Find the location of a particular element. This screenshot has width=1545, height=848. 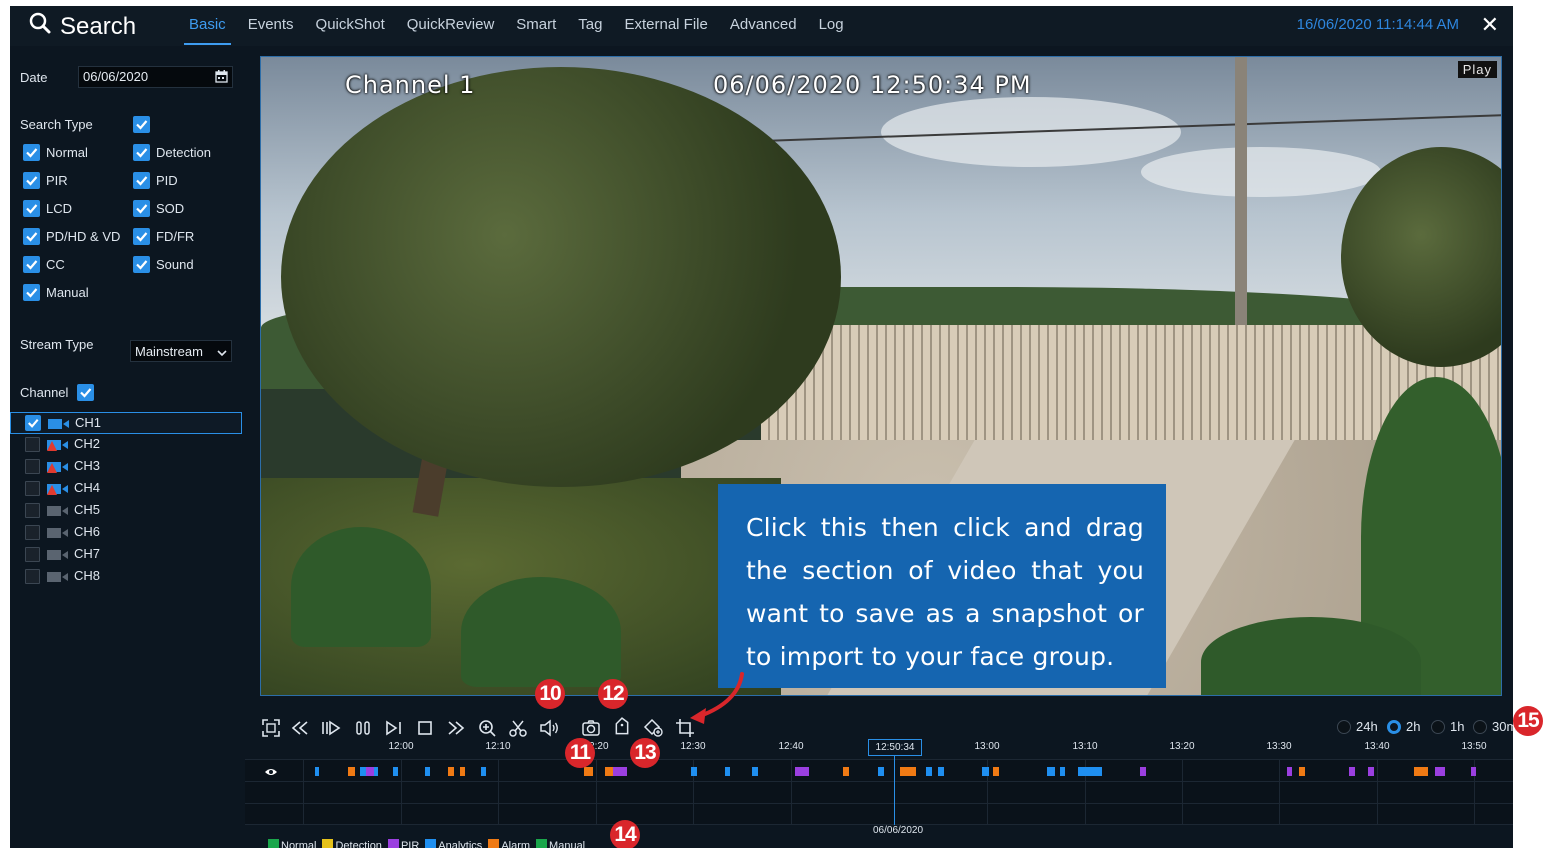

checkbox-detection is located at coordinates (141, 152).